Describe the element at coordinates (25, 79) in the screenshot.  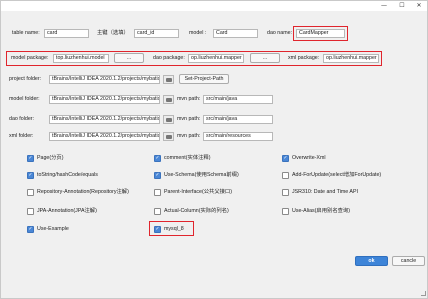
I see `project-folder-label: project folder:` at that location.